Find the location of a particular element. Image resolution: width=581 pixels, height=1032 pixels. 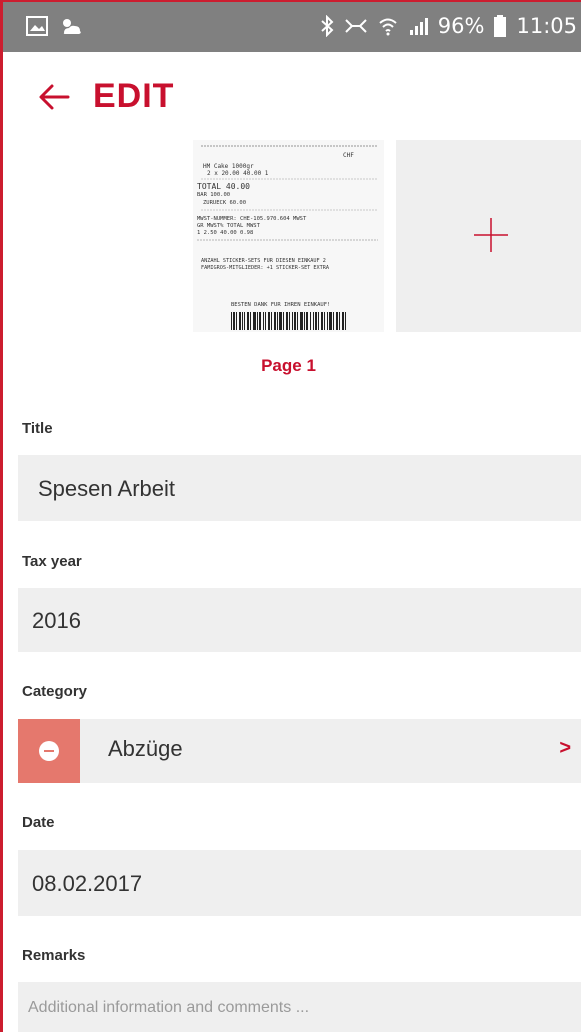

receipt-line: 2 x 20.00 40.00 1 is located at coordinates (238, 173).